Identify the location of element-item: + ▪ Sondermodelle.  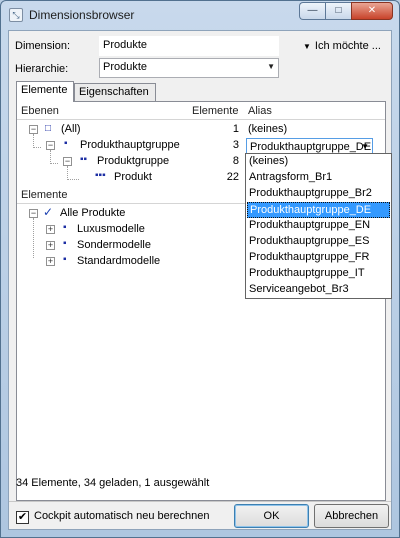
(127, 246).